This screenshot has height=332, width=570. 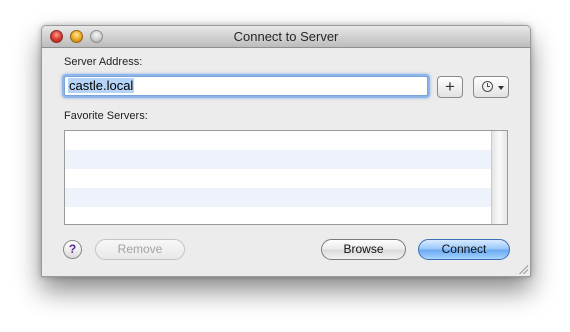 I want to click on add-favorite-button: +, so click(x=450, y=87).